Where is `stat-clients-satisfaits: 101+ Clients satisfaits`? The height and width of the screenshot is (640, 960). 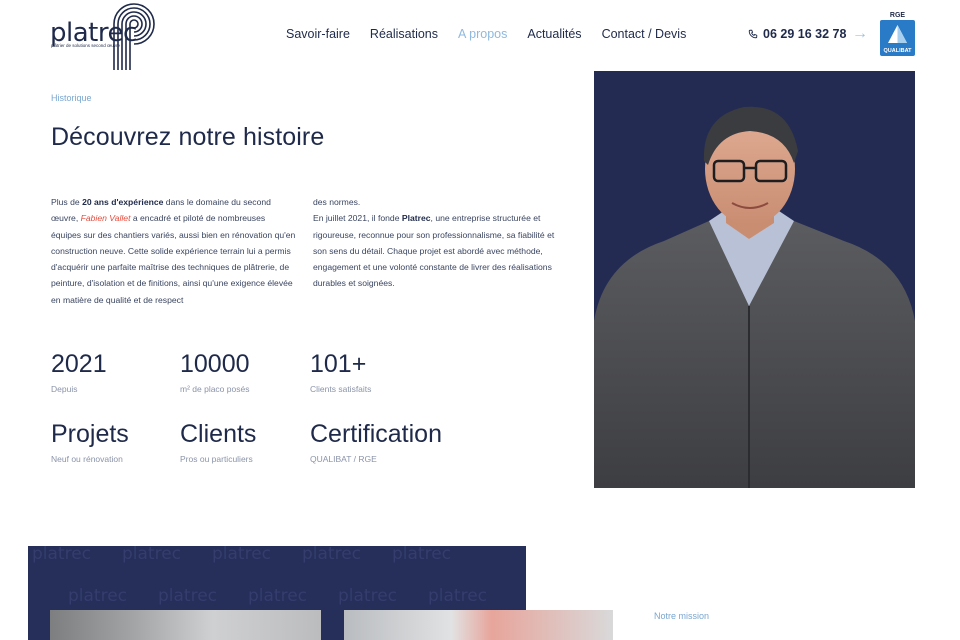
stat-clients-satisfaits: 101+ Clients satisfaits is located at coordinates (340, 372).